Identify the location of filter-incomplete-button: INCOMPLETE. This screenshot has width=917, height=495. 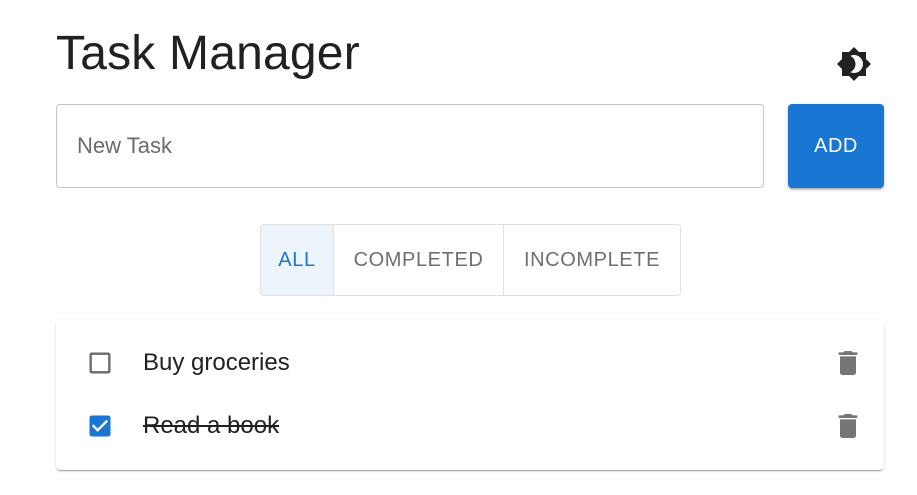
(592, 260).